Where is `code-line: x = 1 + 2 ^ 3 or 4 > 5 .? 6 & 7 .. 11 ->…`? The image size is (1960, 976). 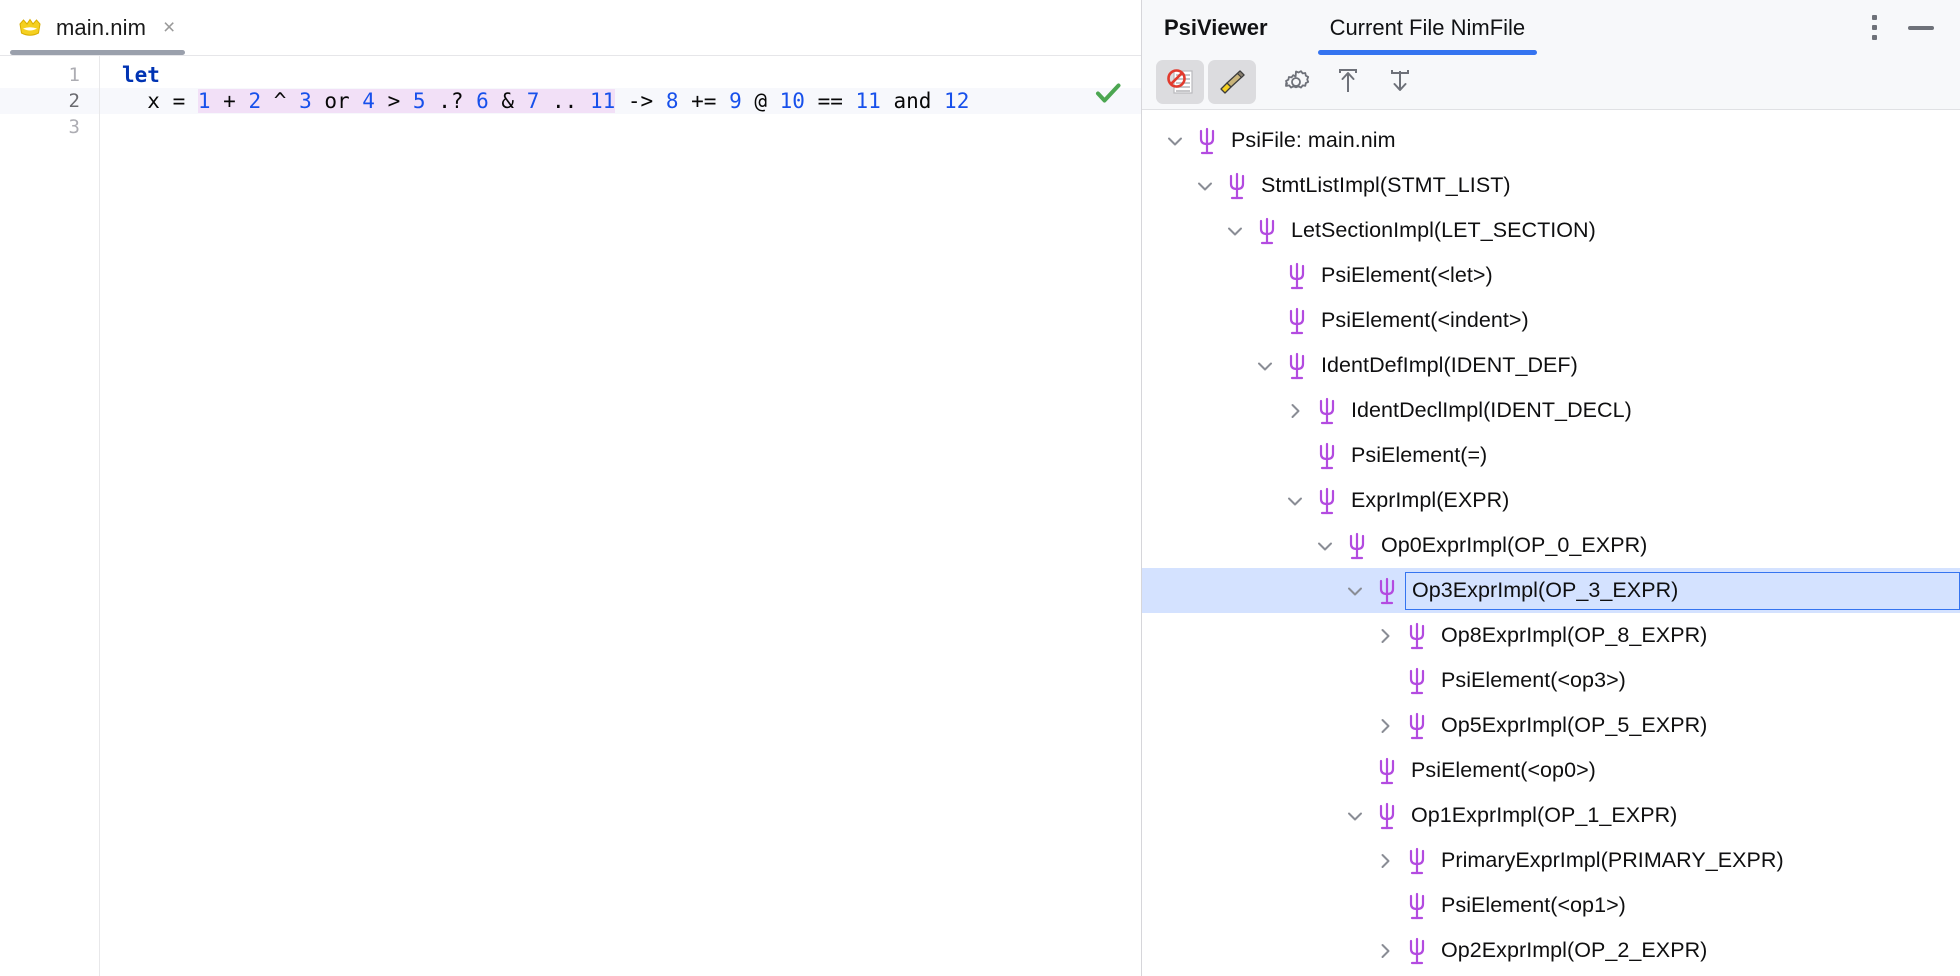
code-line: x = 1 + 2 ^ 3 or 4 > 5 .? 6 & 7 .. 11 ->… is located at coordinates (620, 101).